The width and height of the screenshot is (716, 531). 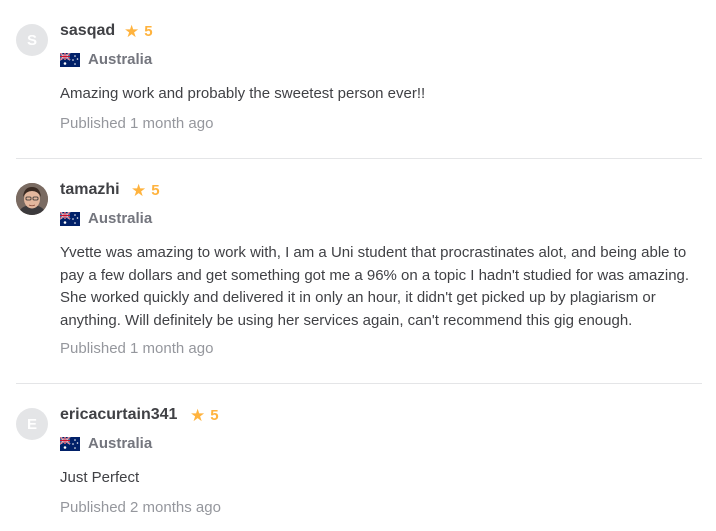 I want to click on reviewer-username: tamazhi, so click(x=90, y=190).